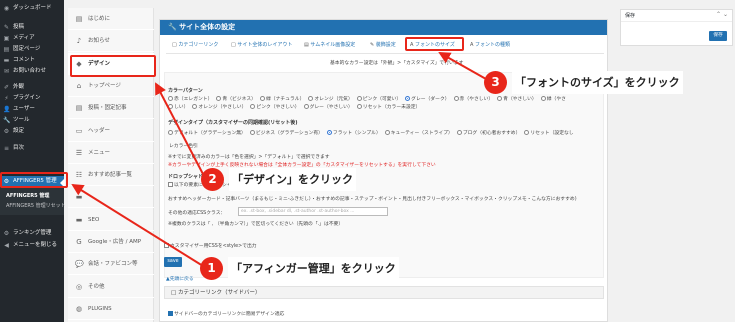  Describe the element at coordinates (32, 131) in the screenshot. I see `admin-menu-item: ⚙ 設定` at that location.